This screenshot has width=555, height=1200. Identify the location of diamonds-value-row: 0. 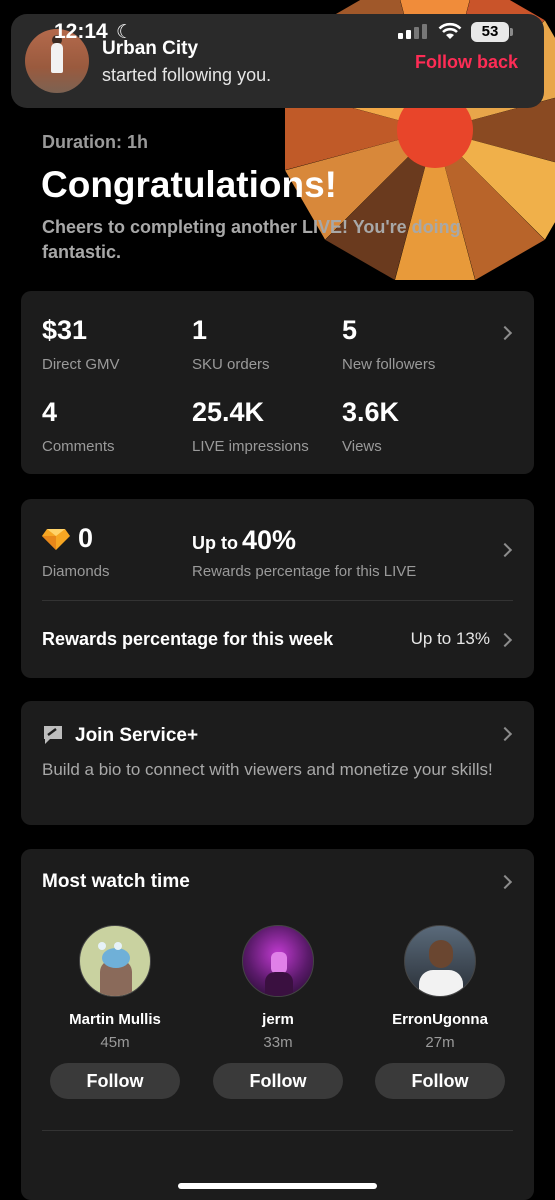
(67, 538).